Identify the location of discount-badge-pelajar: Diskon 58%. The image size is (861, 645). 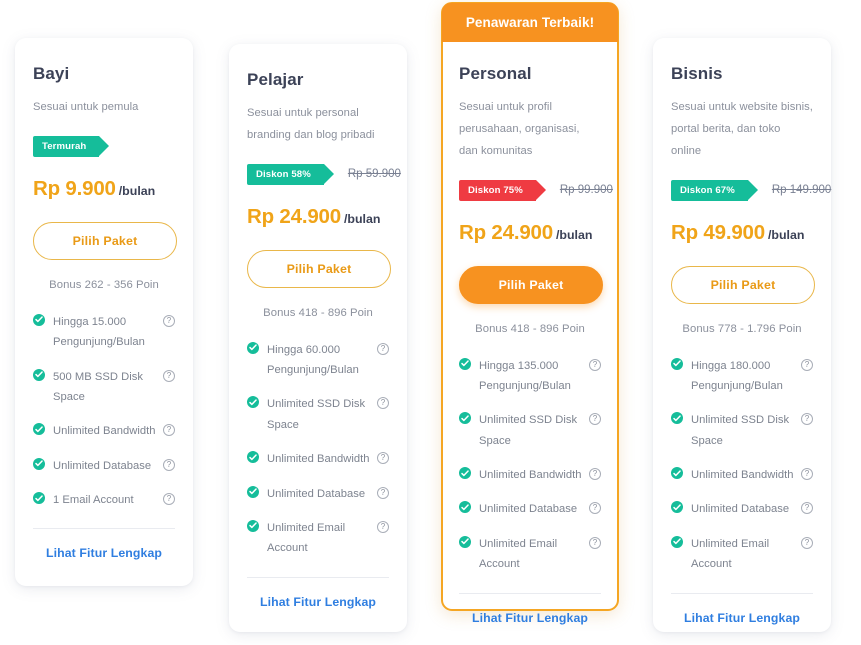
(290, 174).